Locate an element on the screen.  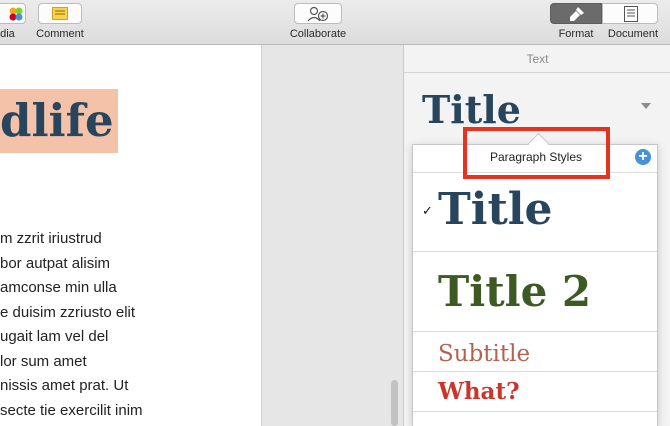
document-button-frame is located at coordinates (630, 13).